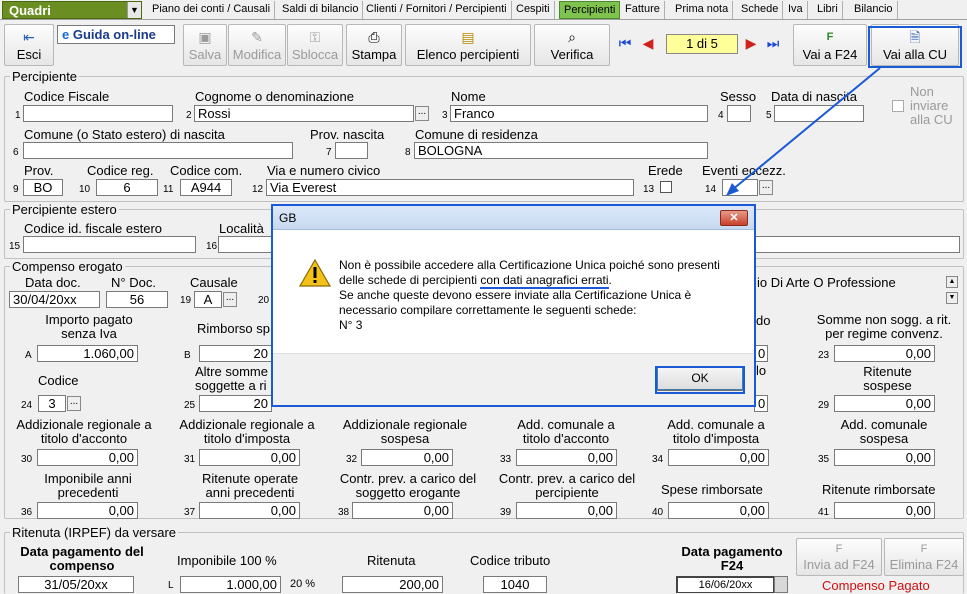  What do you see at coordinates (76, 584) in the screenshot?
I see `data-pag-input: 31/05/20xx` at bounding box center [76, 584].